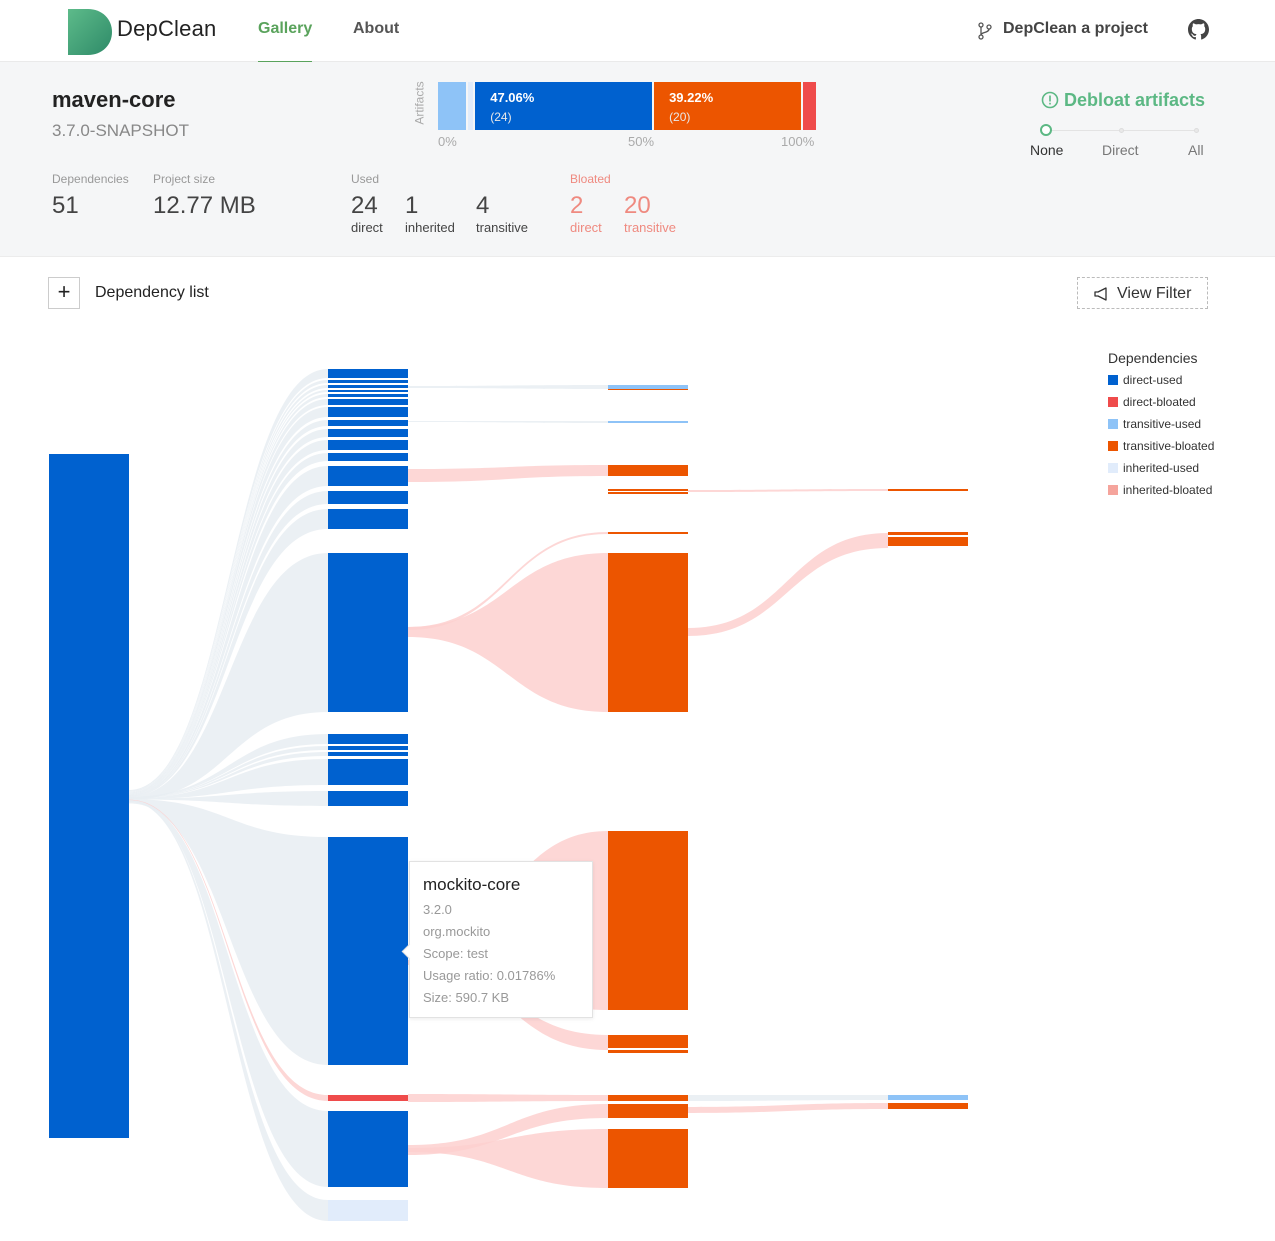 This screenshot has height=1241, width=1275. Describe the element at coordinates (1121, 130) in the screenshot. I see `debloat-slider-stop-direct` at that location.